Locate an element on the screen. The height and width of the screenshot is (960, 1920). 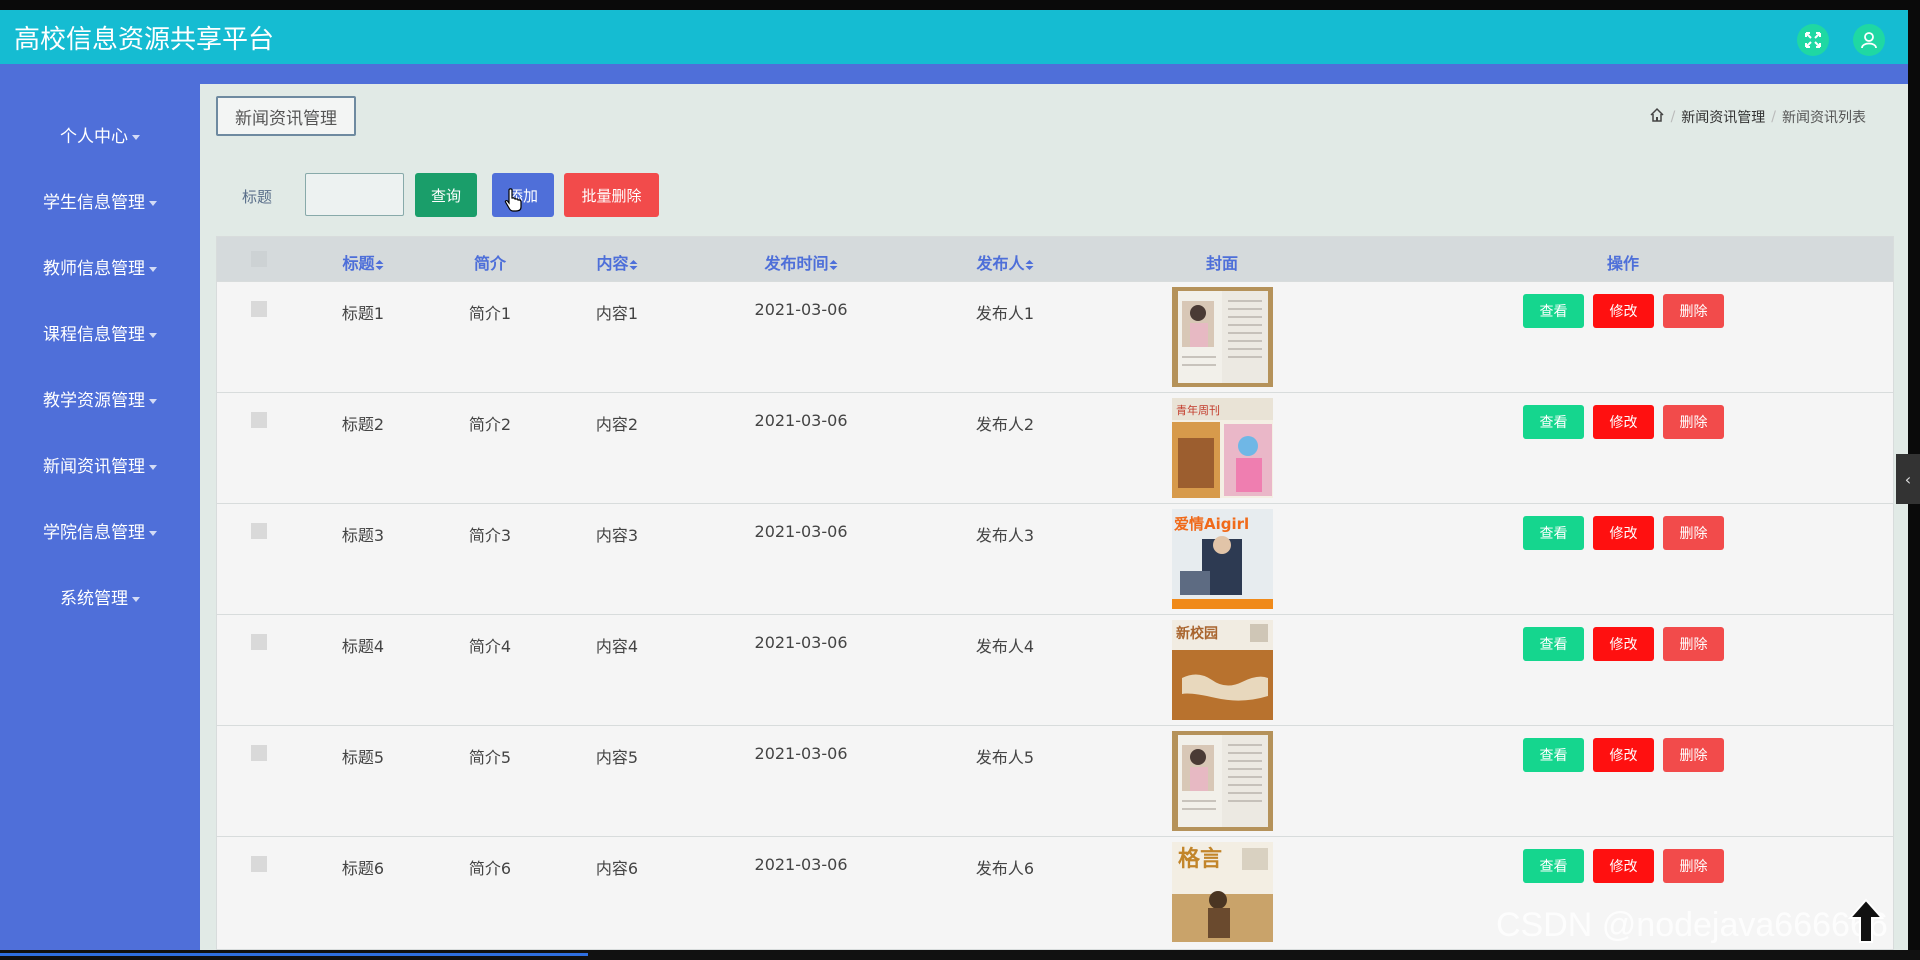
cell-intro: 简介5 is located at coordinates (490, 757).